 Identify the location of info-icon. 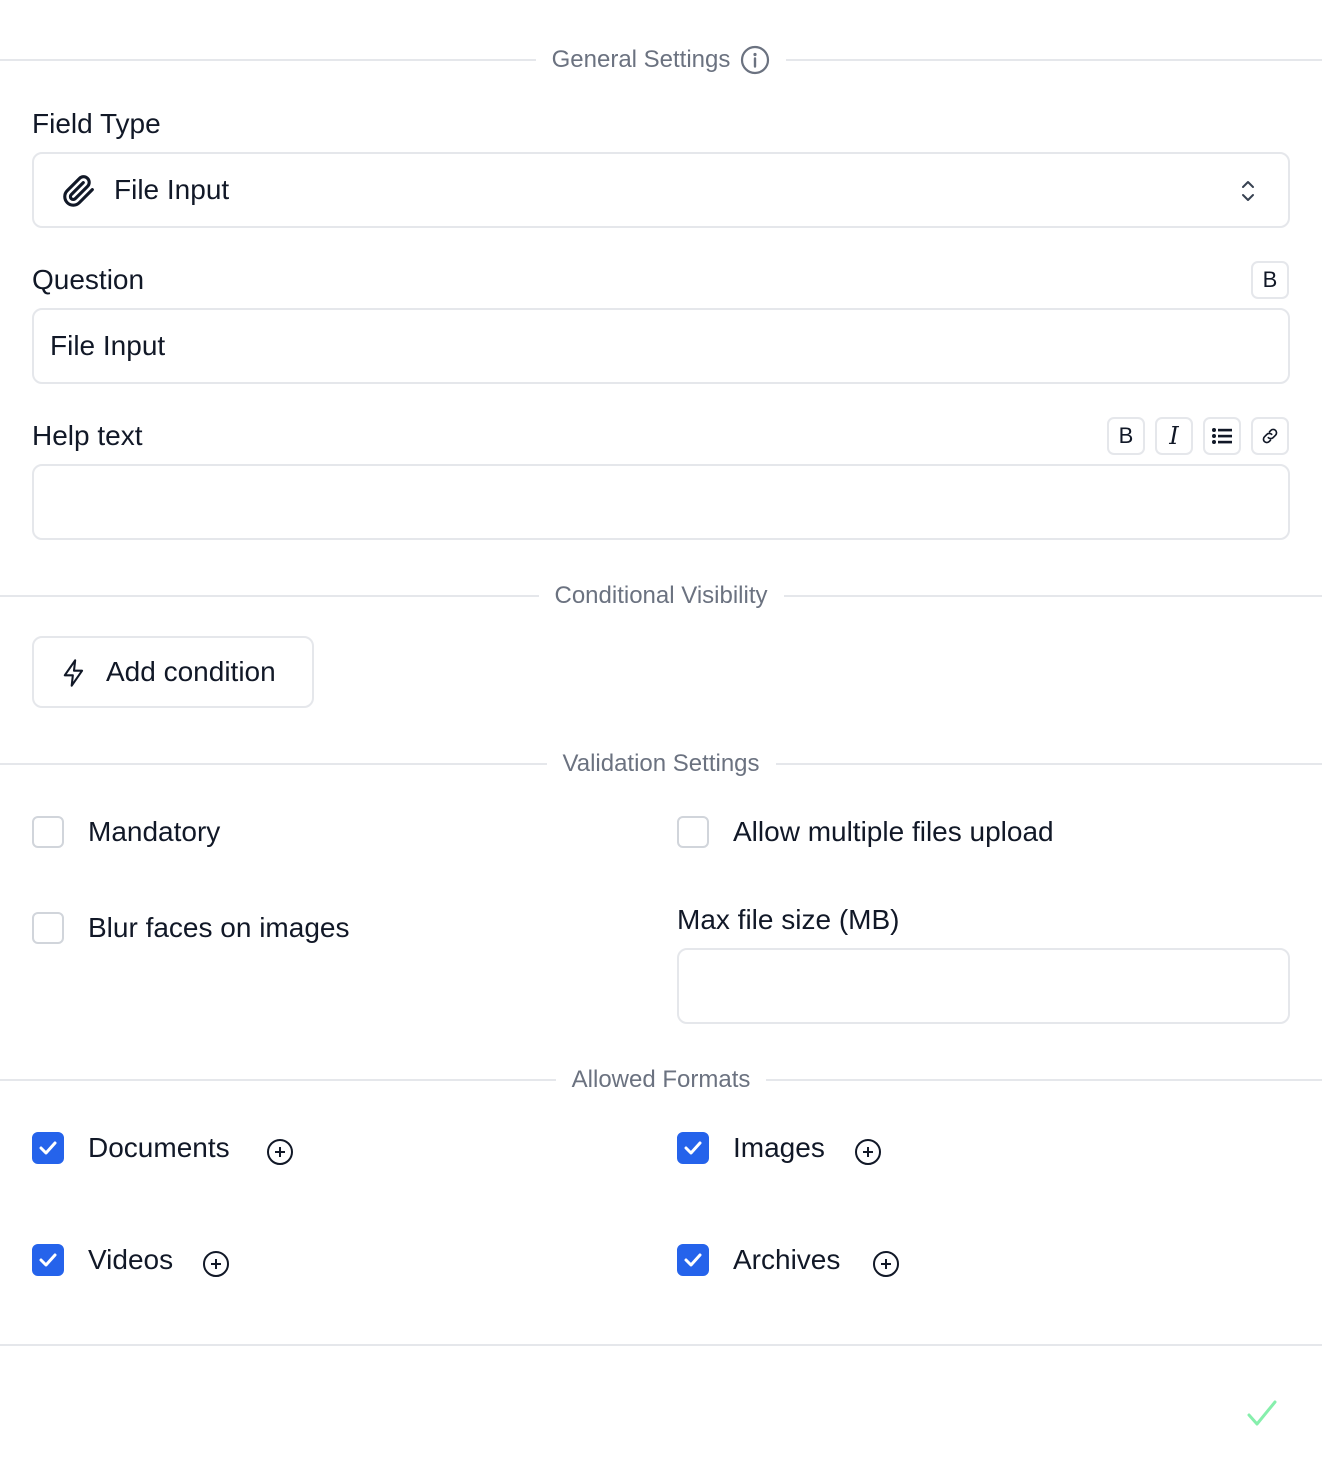
(755, 60).